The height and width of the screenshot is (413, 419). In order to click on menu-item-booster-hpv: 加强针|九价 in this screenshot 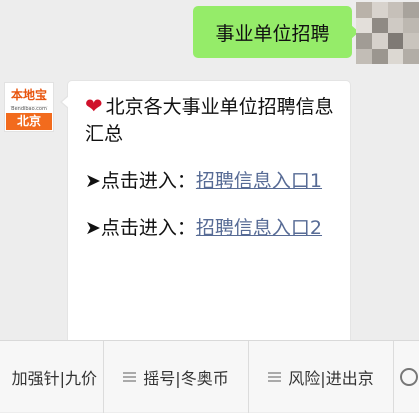, I will do `click(52, 376)`.